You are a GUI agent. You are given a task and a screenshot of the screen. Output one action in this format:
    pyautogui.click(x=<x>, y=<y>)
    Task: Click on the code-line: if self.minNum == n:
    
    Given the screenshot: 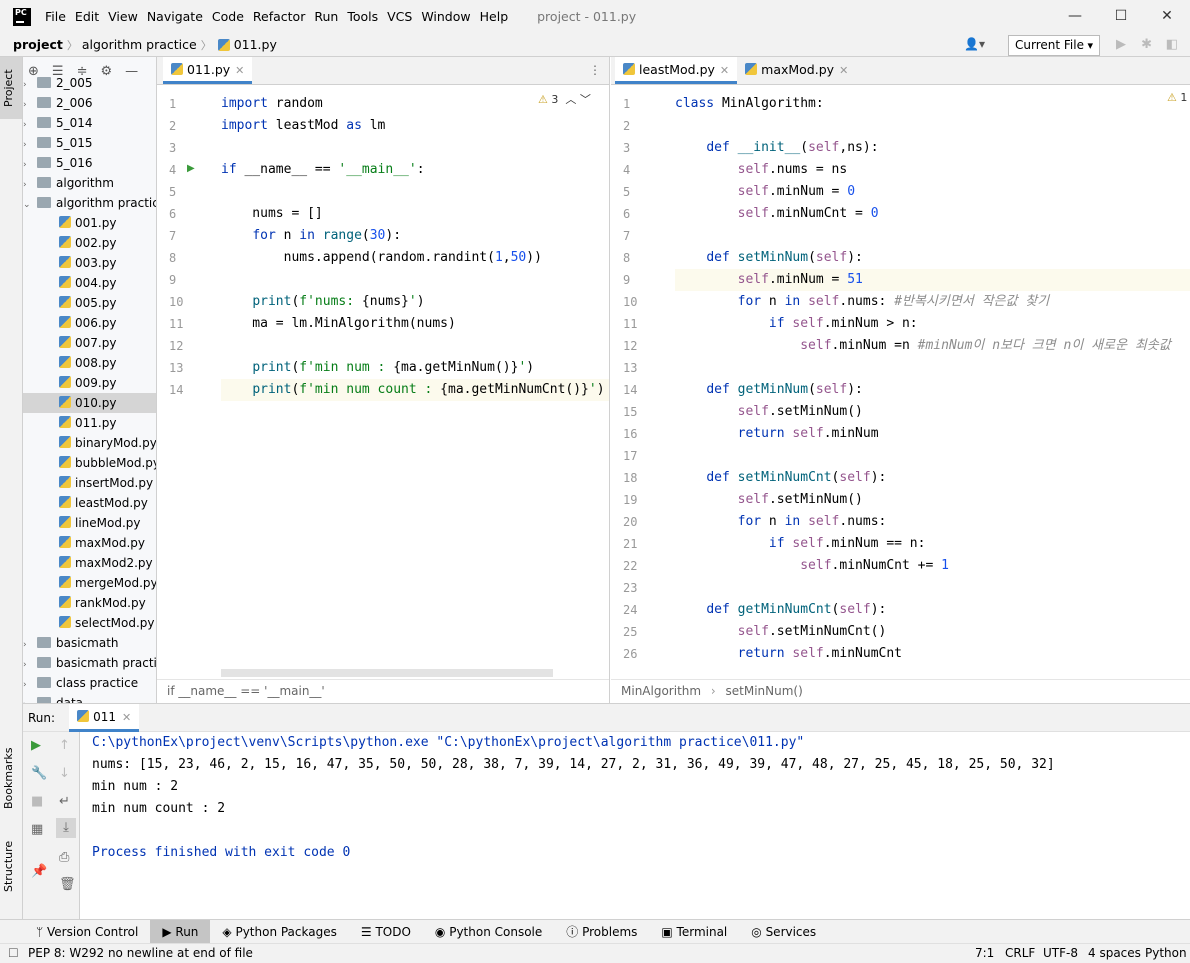 What is the action you would take?
    pyautogui.click(x=932, y=544)
    